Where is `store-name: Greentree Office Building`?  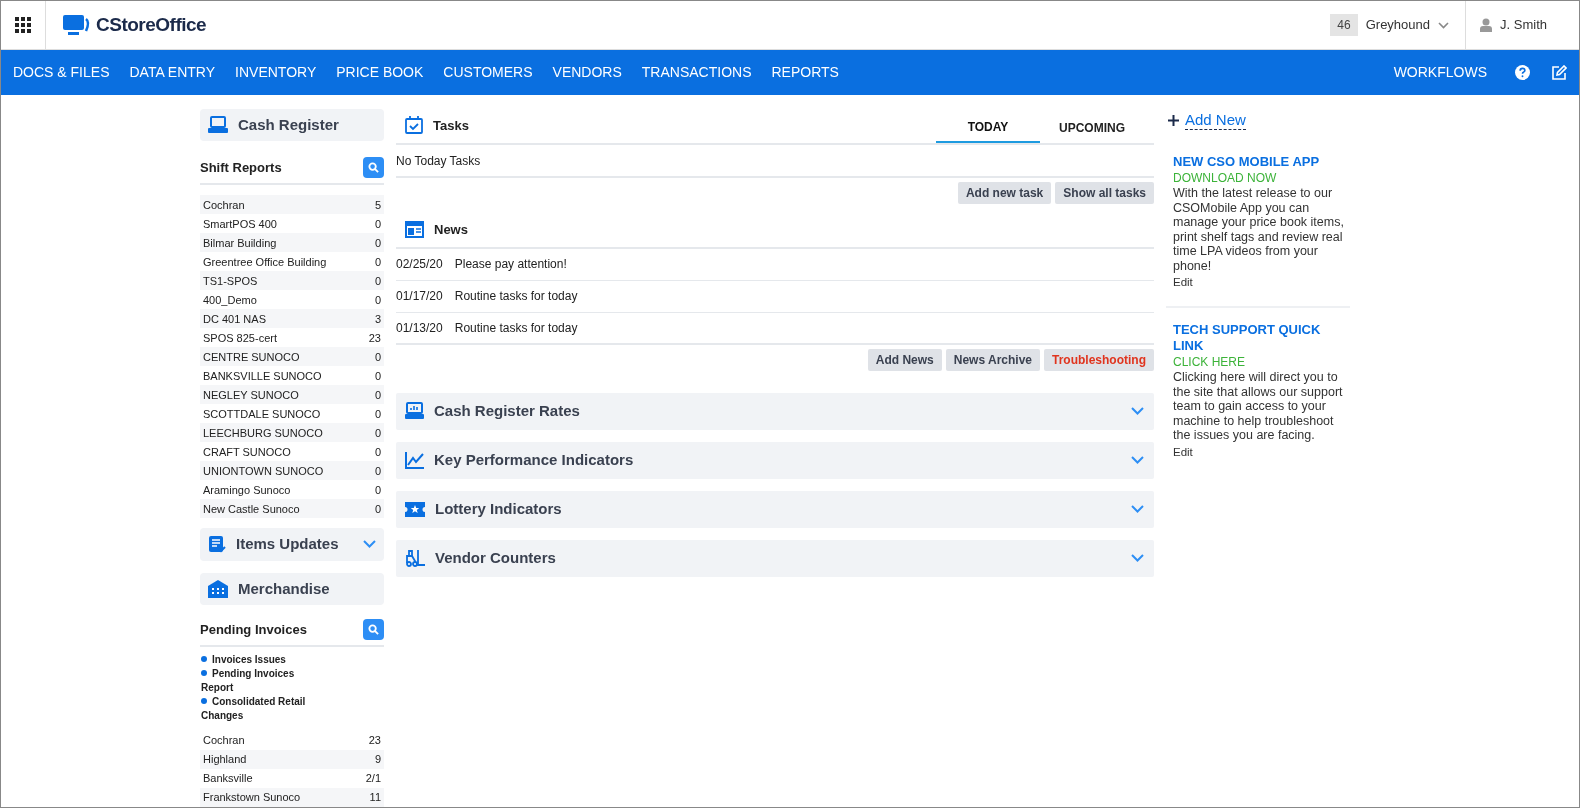 store-name: Greentree Office Building is located at coordinates (265, 262).